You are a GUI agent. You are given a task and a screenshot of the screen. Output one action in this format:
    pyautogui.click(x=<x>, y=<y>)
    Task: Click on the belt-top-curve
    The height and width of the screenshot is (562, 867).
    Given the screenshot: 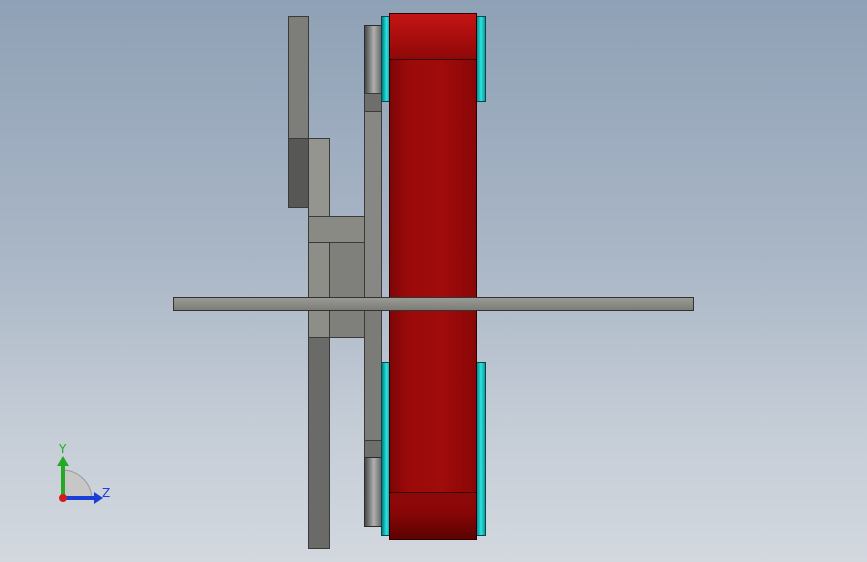 What is the action you would take?
    pyautogui.click(x=433, y=36)
    